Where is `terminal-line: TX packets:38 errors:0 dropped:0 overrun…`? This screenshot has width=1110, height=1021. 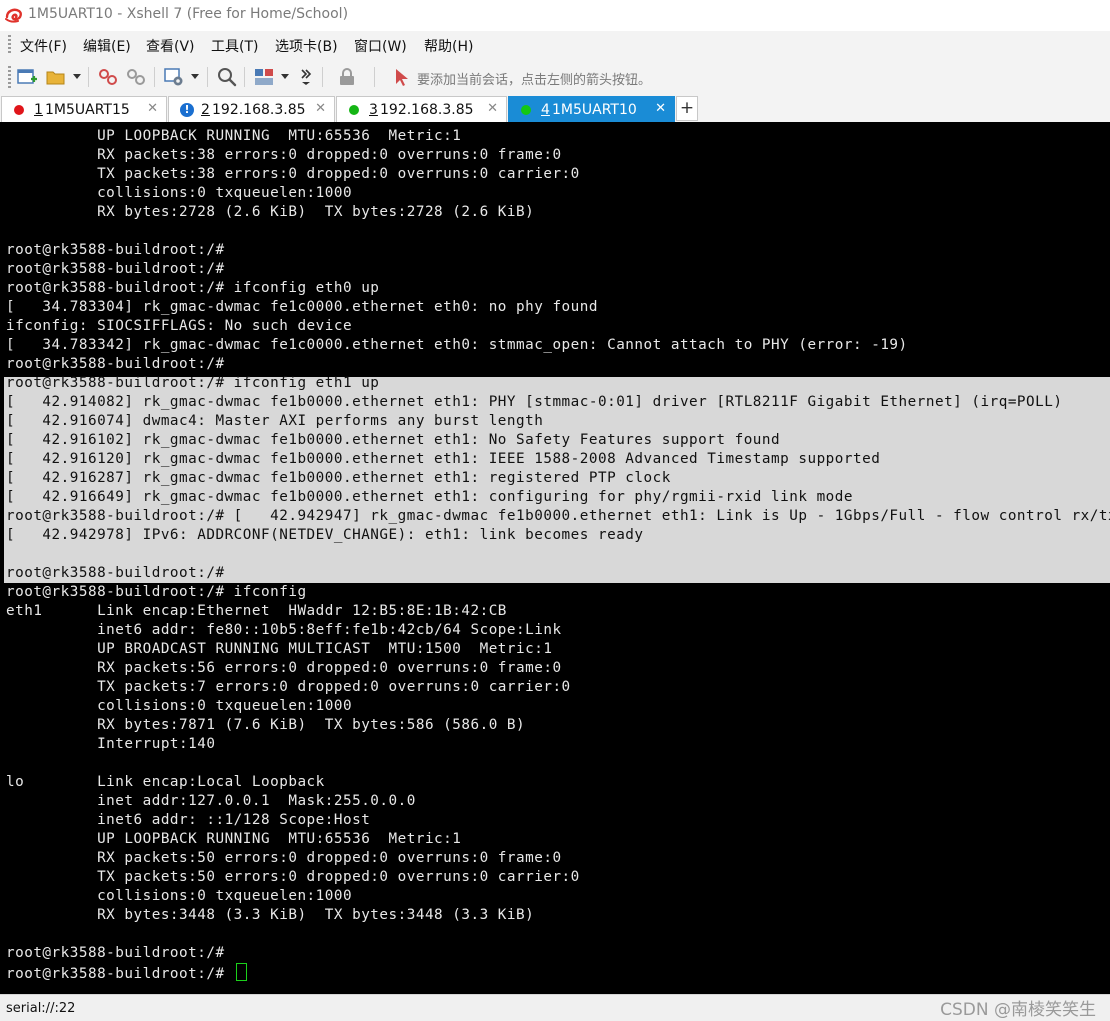 terminal-line: TX packets:38 errors:0 dropped:0 overrun… is located at coordinates (293, 174).